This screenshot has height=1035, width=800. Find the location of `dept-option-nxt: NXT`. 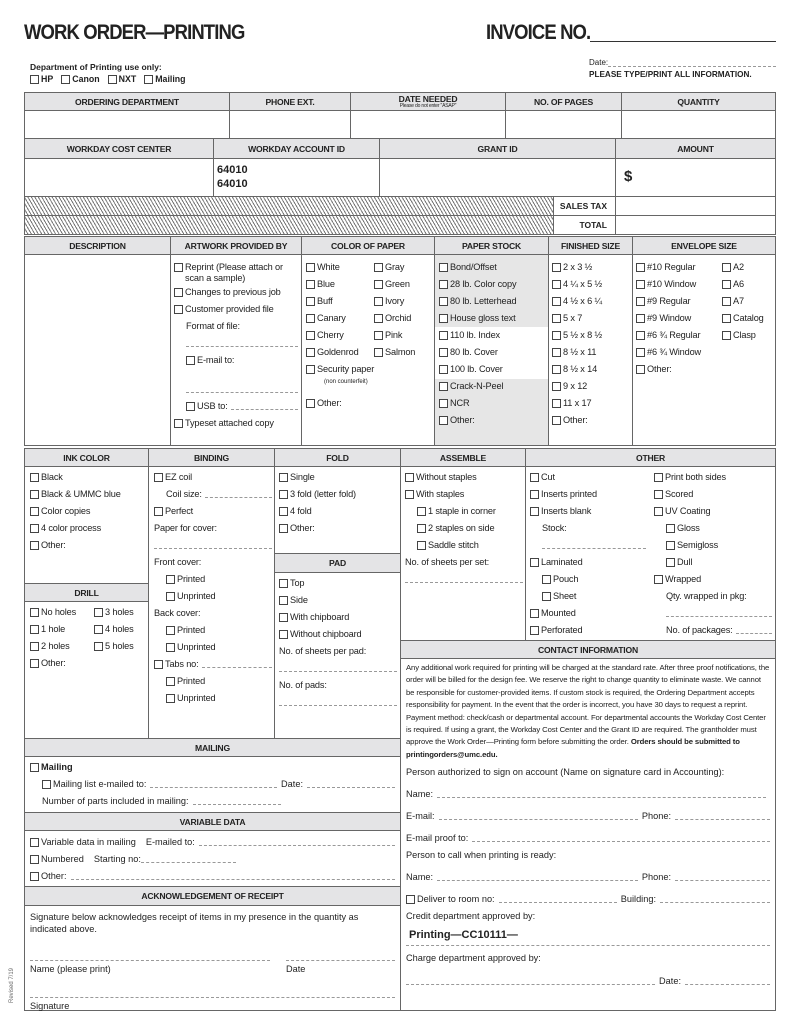

dept-option-nxt: NXT is located at coordinates (121, 79).